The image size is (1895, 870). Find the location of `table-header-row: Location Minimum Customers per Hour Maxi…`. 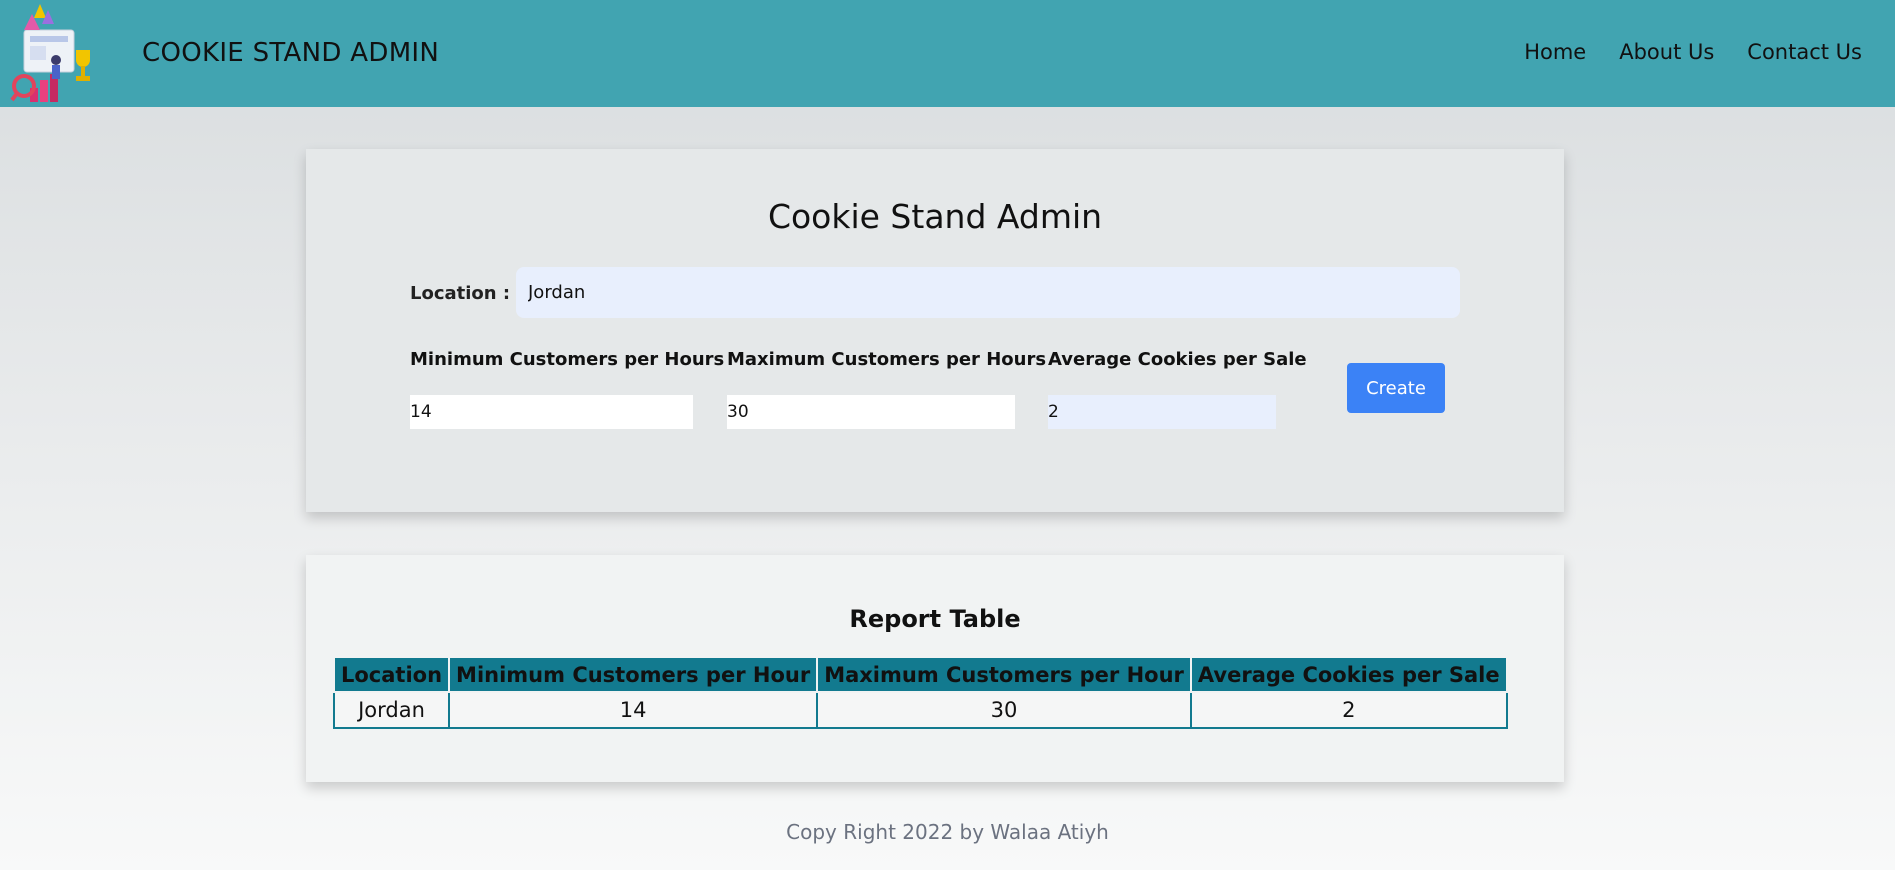

table-header-row: Location Minimum Customers per Hour Maxi… is located at coordinates (920, 674).